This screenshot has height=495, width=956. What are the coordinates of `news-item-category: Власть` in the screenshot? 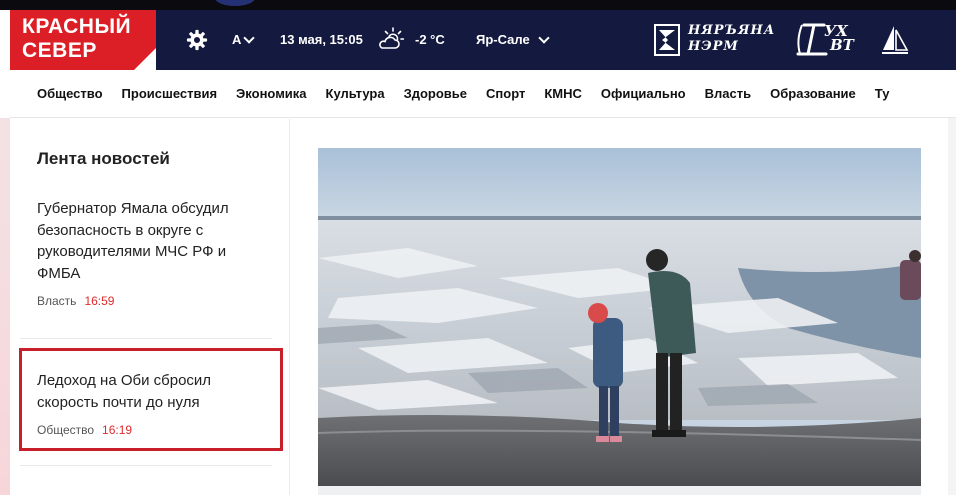 It's located at (57, 301).